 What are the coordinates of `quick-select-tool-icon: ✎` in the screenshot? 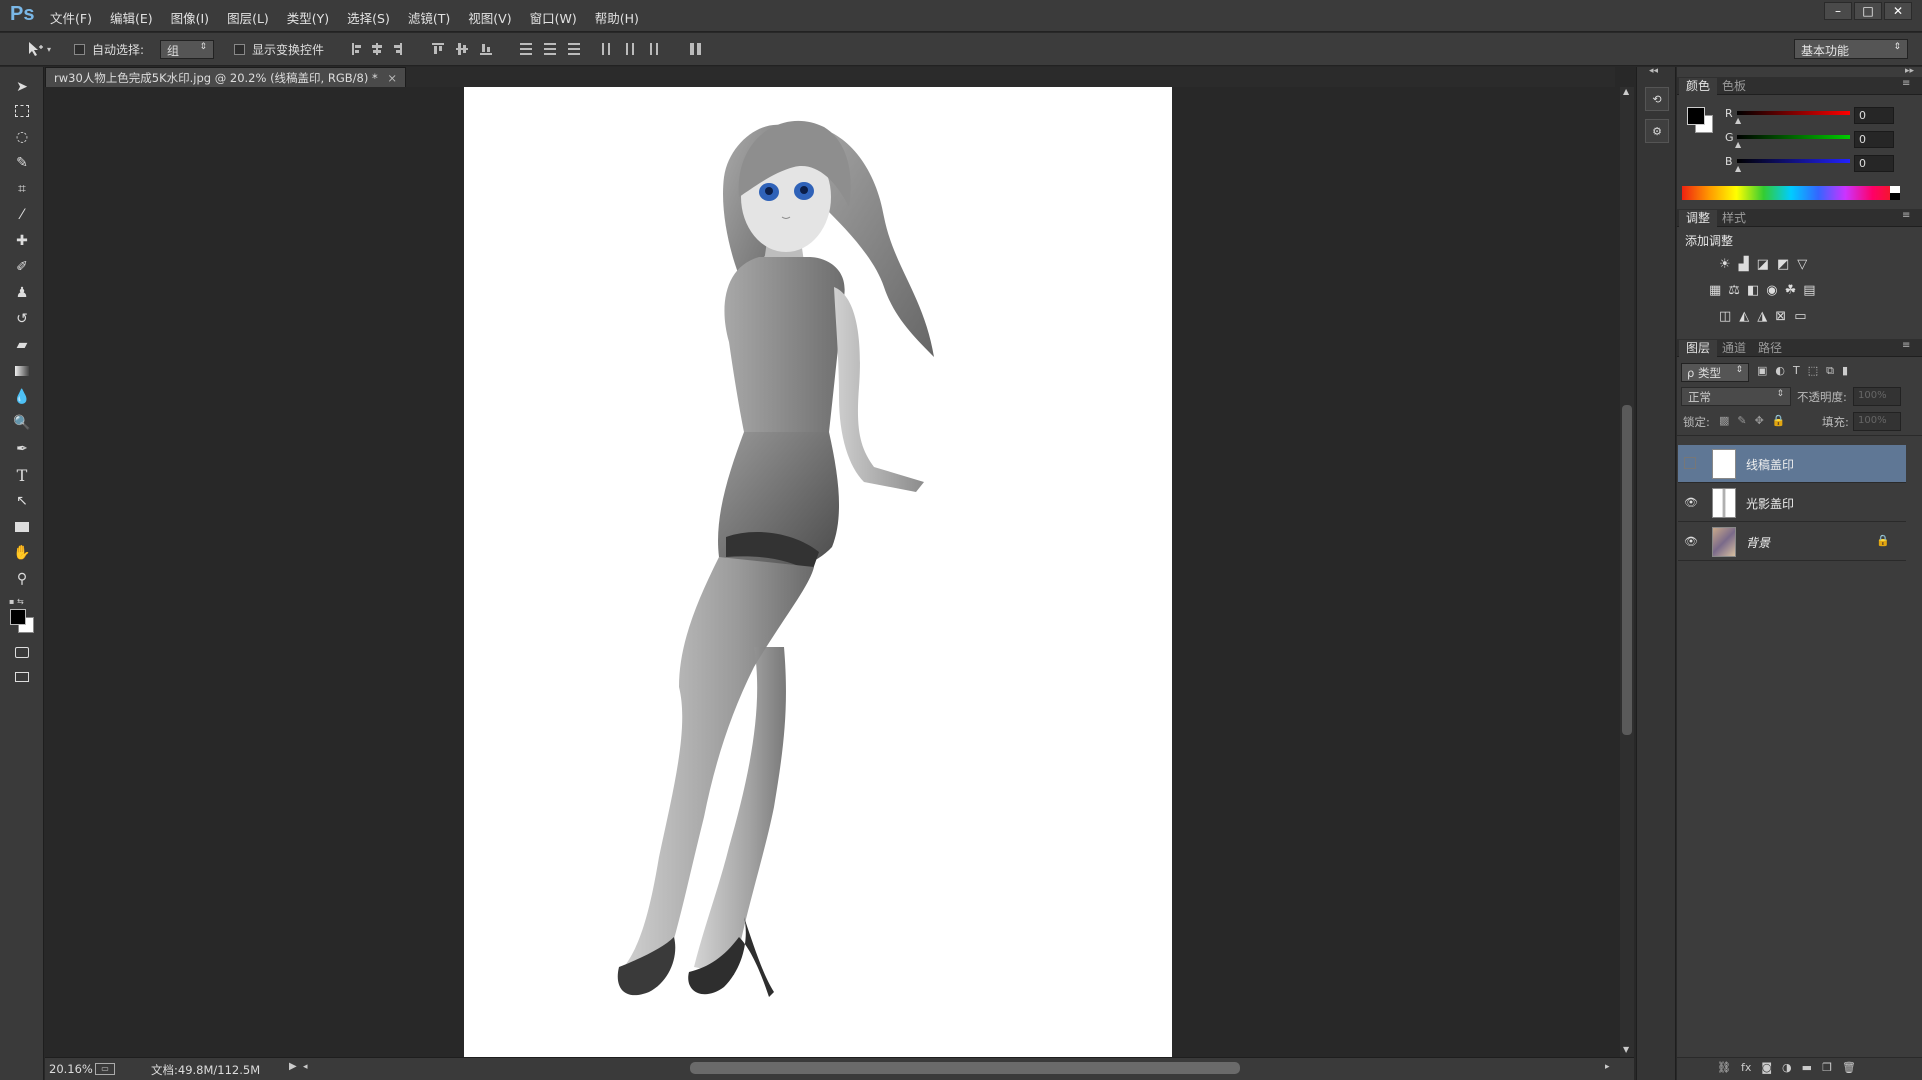 It's located at (22, 163).